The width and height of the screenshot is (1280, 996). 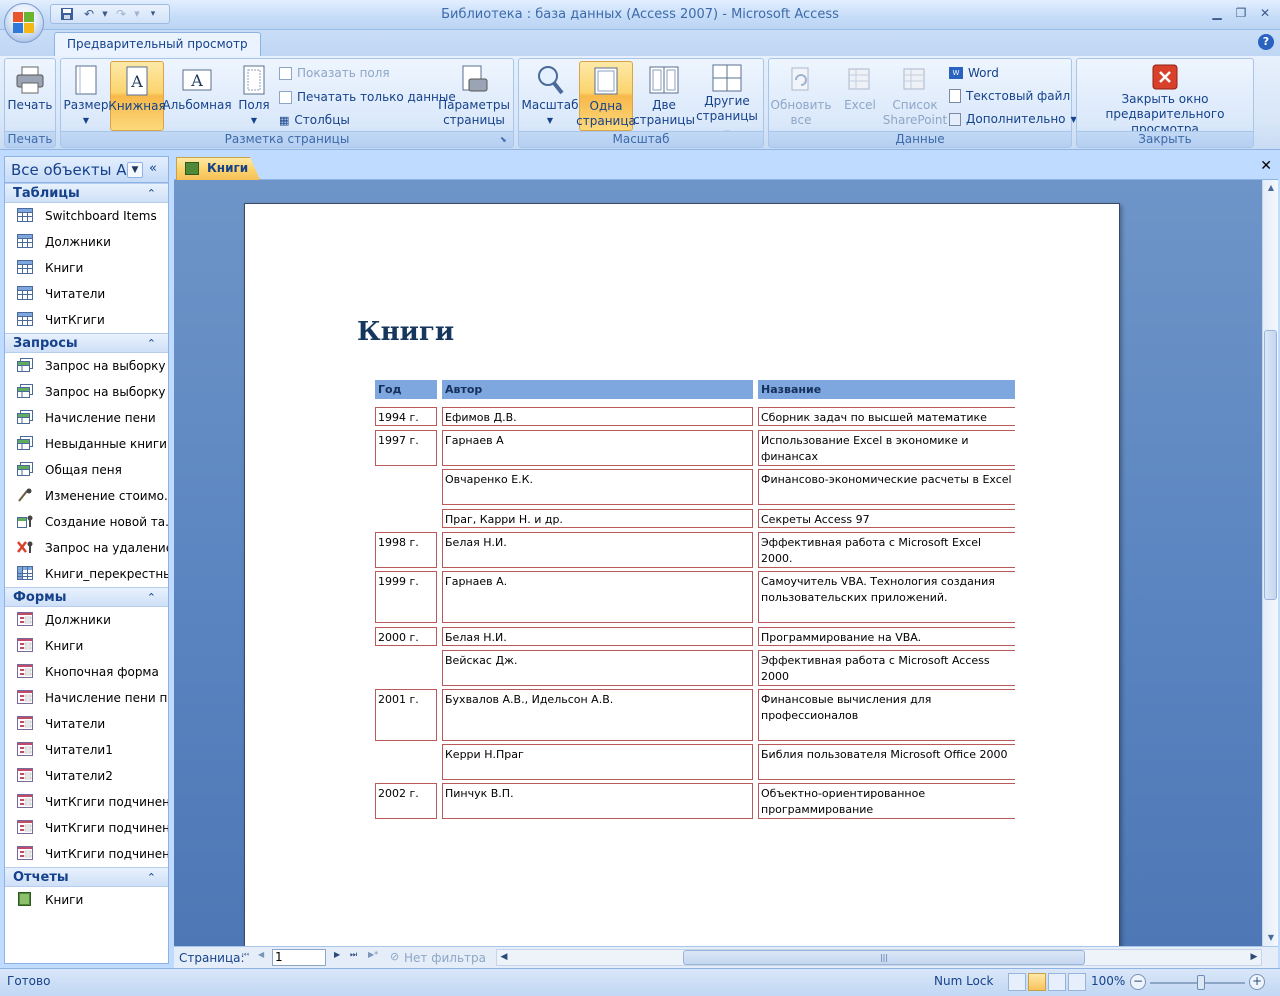 What do you see at coordinates (884, 957) in the screenshot?
I see `horizontal-scroll-thumb: |||` at bounding box center [884, 957].